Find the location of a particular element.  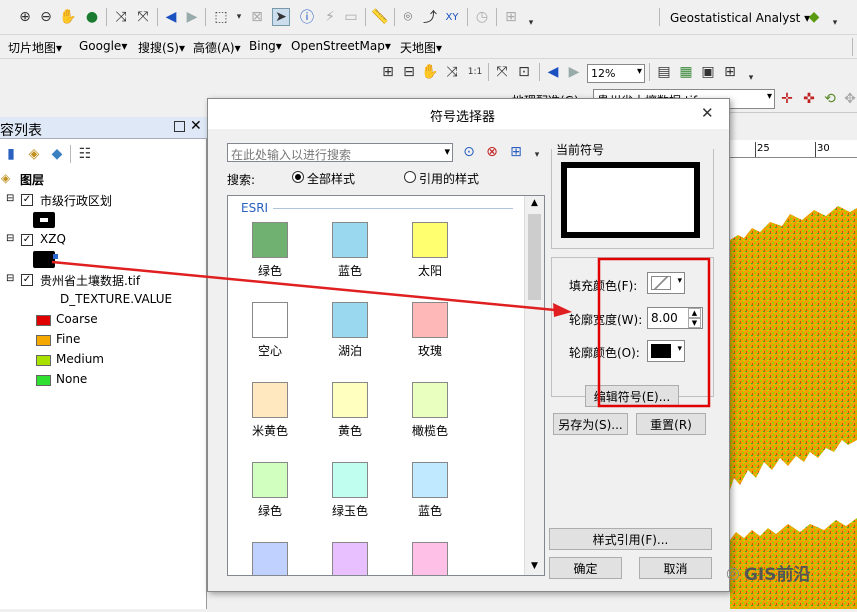

fill-color-picker: ▾ is located at coordinates (666, 283).